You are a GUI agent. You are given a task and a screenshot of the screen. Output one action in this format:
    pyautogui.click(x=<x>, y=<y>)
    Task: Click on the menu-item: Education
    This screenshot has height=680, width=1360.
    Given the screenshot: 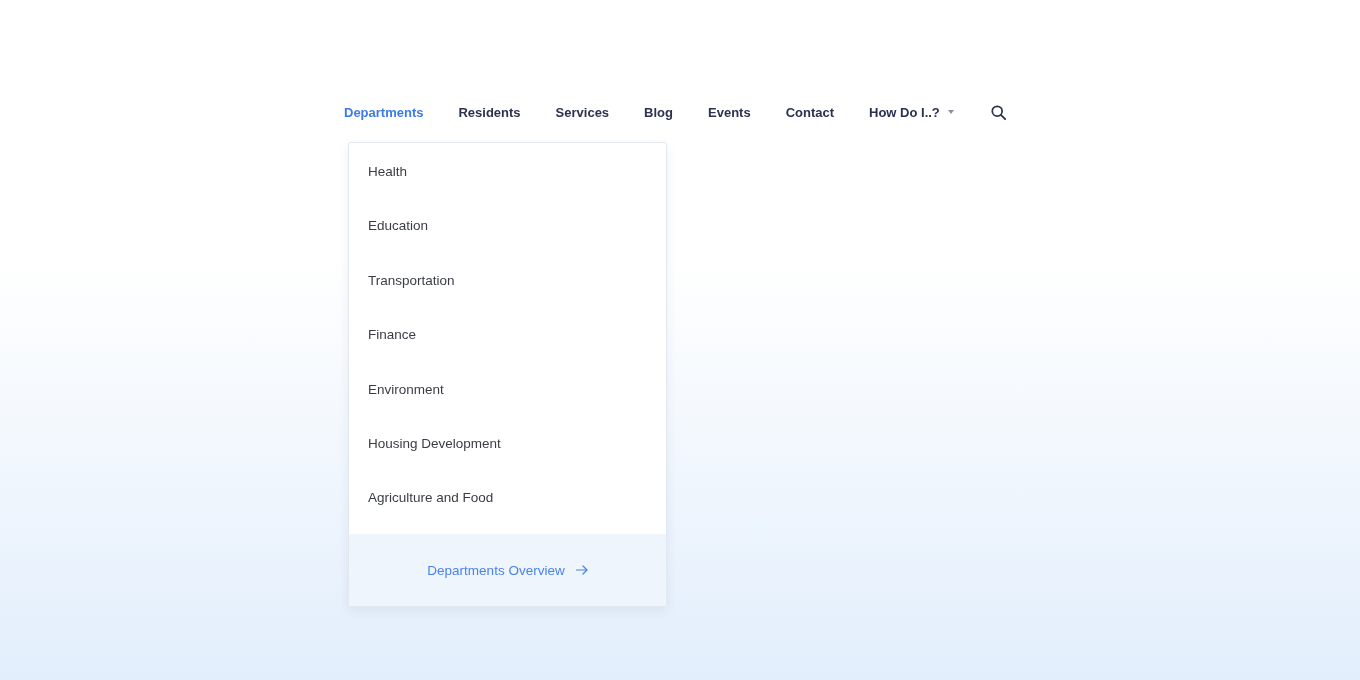 What is the action you would take?
    pyautogui.click(x=507, y=226)
    